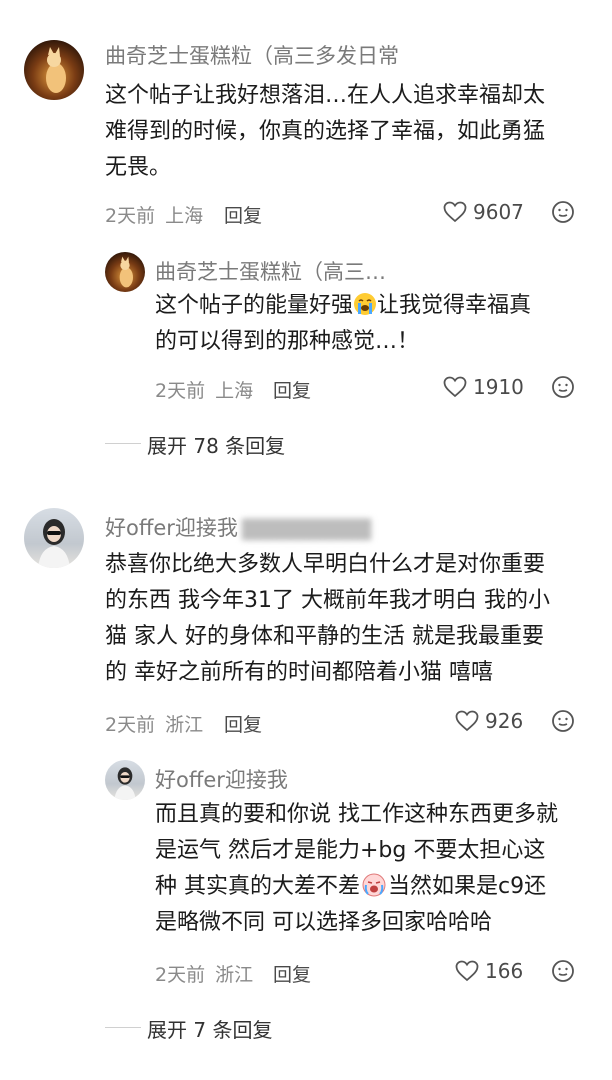  Describe the element at coordinates (209, 1028) in the screenshot. I see `expand-replies-button: 展开 7 条回复` at that location.